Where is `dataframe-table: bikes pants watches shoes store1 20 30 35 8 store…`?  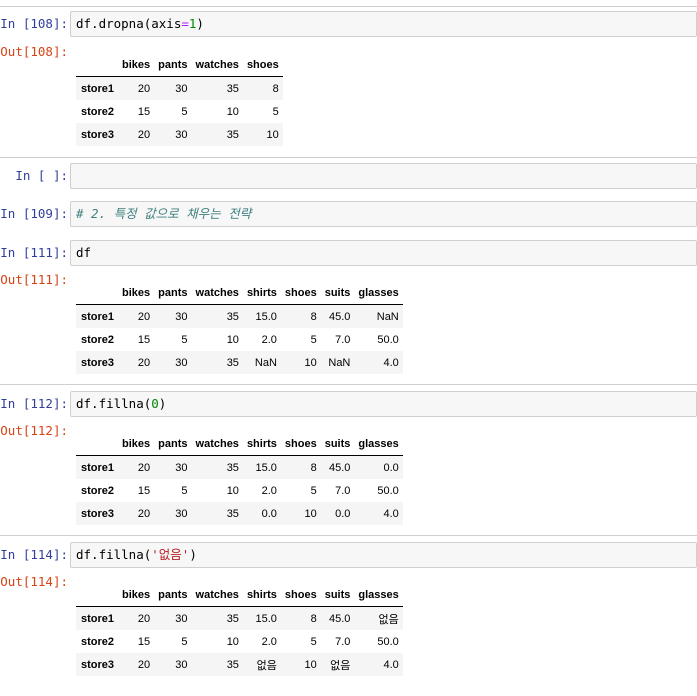
dataframe-table: bikes pants watches shoes store1 20 30 35 8 store… is located at coordinates (179, 100).